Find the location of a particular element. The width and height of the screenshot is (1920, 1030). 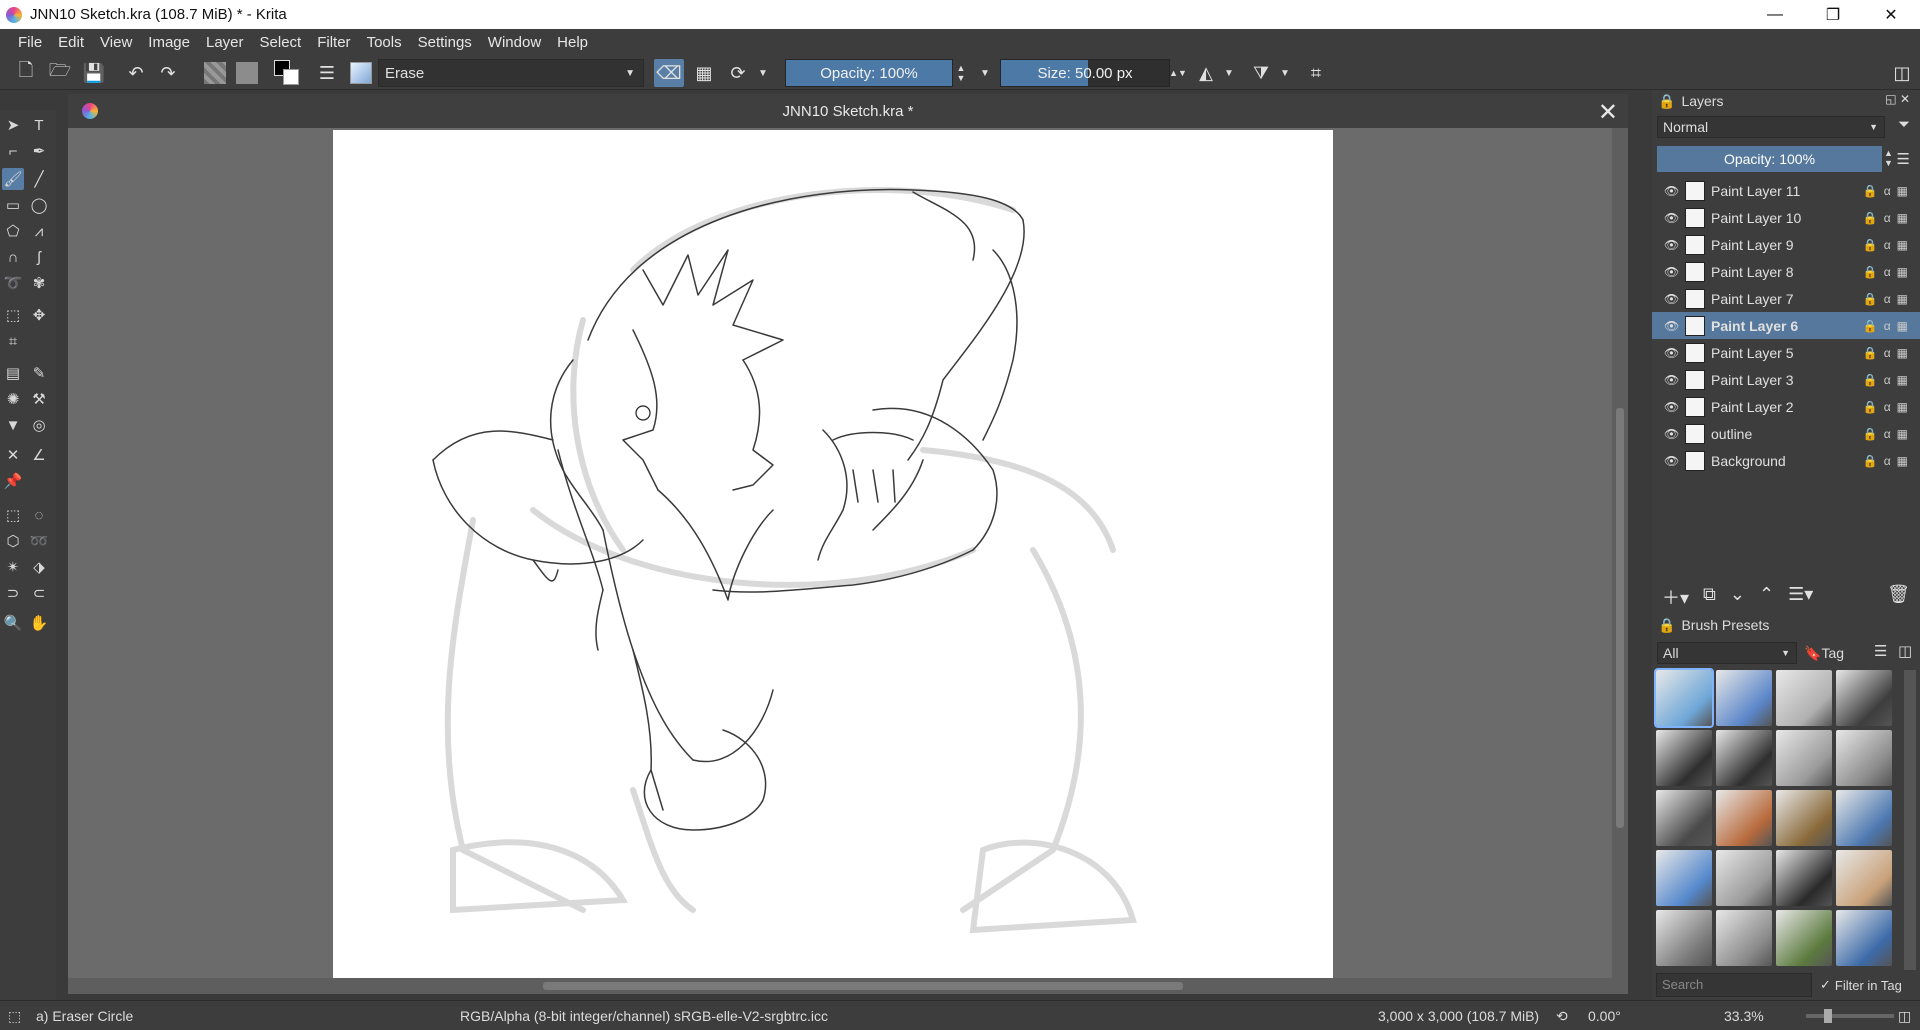

eraser-mode-icon: ⌫ is located at coordinates (669, 73).